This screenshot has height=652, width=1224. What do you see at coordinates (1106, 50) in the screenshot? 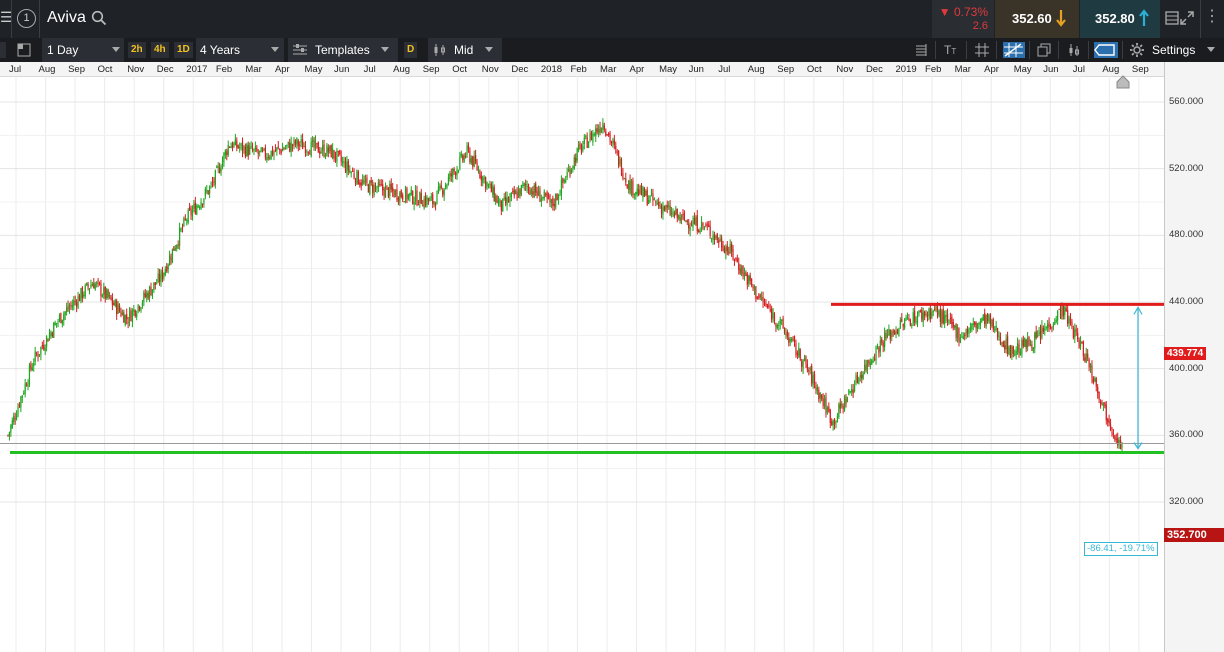
I see `price-tag-icon` at bounding box center [1106, 50].